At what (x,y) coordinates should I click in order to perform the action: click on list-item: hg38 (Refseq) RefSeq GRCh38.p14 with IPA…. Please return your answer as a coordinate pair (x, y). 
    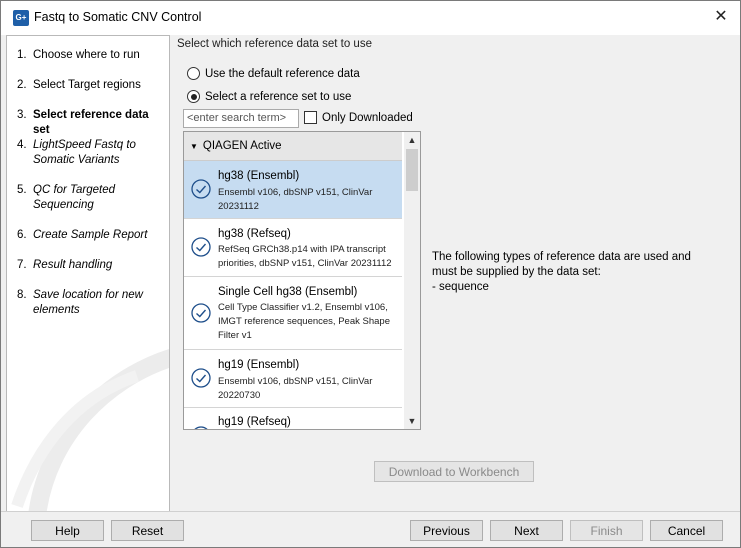
    Looking at the image, I should click on (293, 248).